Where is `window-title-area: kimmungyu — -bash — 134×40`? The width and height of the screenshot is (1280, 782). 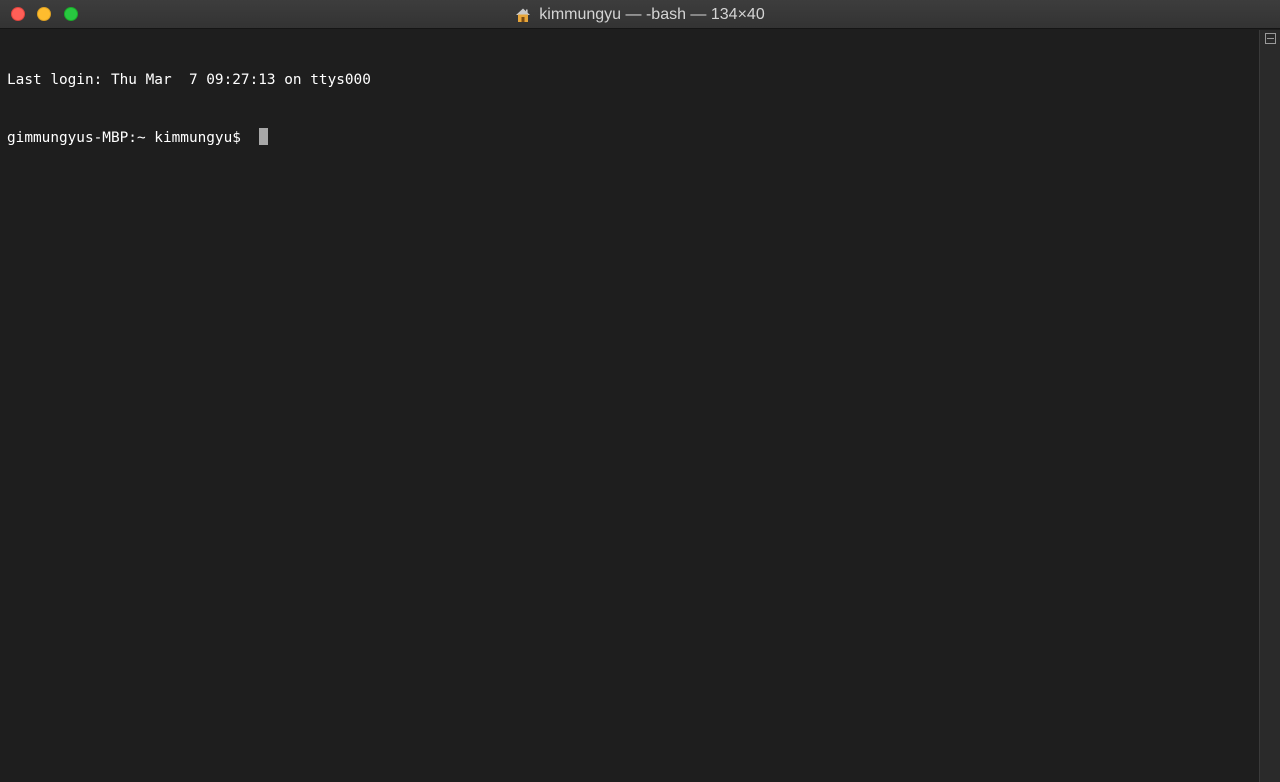 window-title-area: kimmungyu — -bash — 134×40 is located at coordinates (640, 14).